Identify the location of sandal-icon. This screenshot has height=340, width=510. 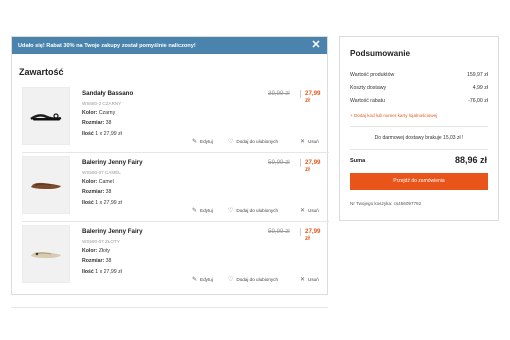
(46, 117).